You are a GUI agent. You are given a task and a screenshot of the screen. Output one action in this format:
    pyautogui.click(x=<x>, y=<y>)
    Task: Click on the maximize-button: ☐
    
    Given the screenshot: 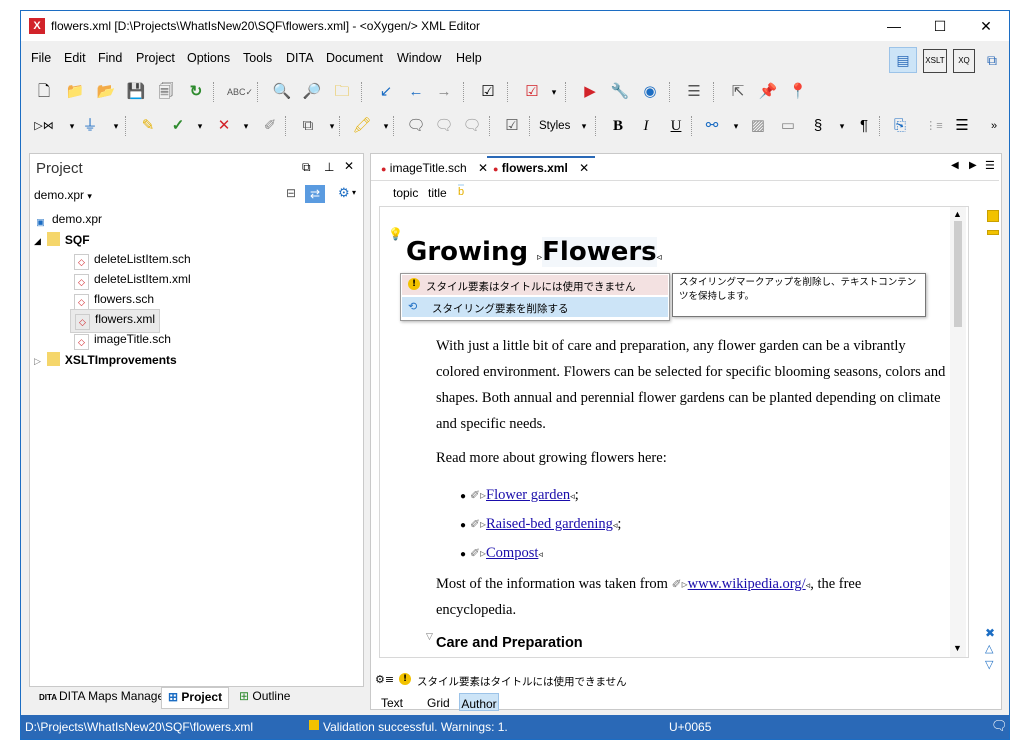 What is the action you would take?
    pyautogui.click(x=940, y=26)
    